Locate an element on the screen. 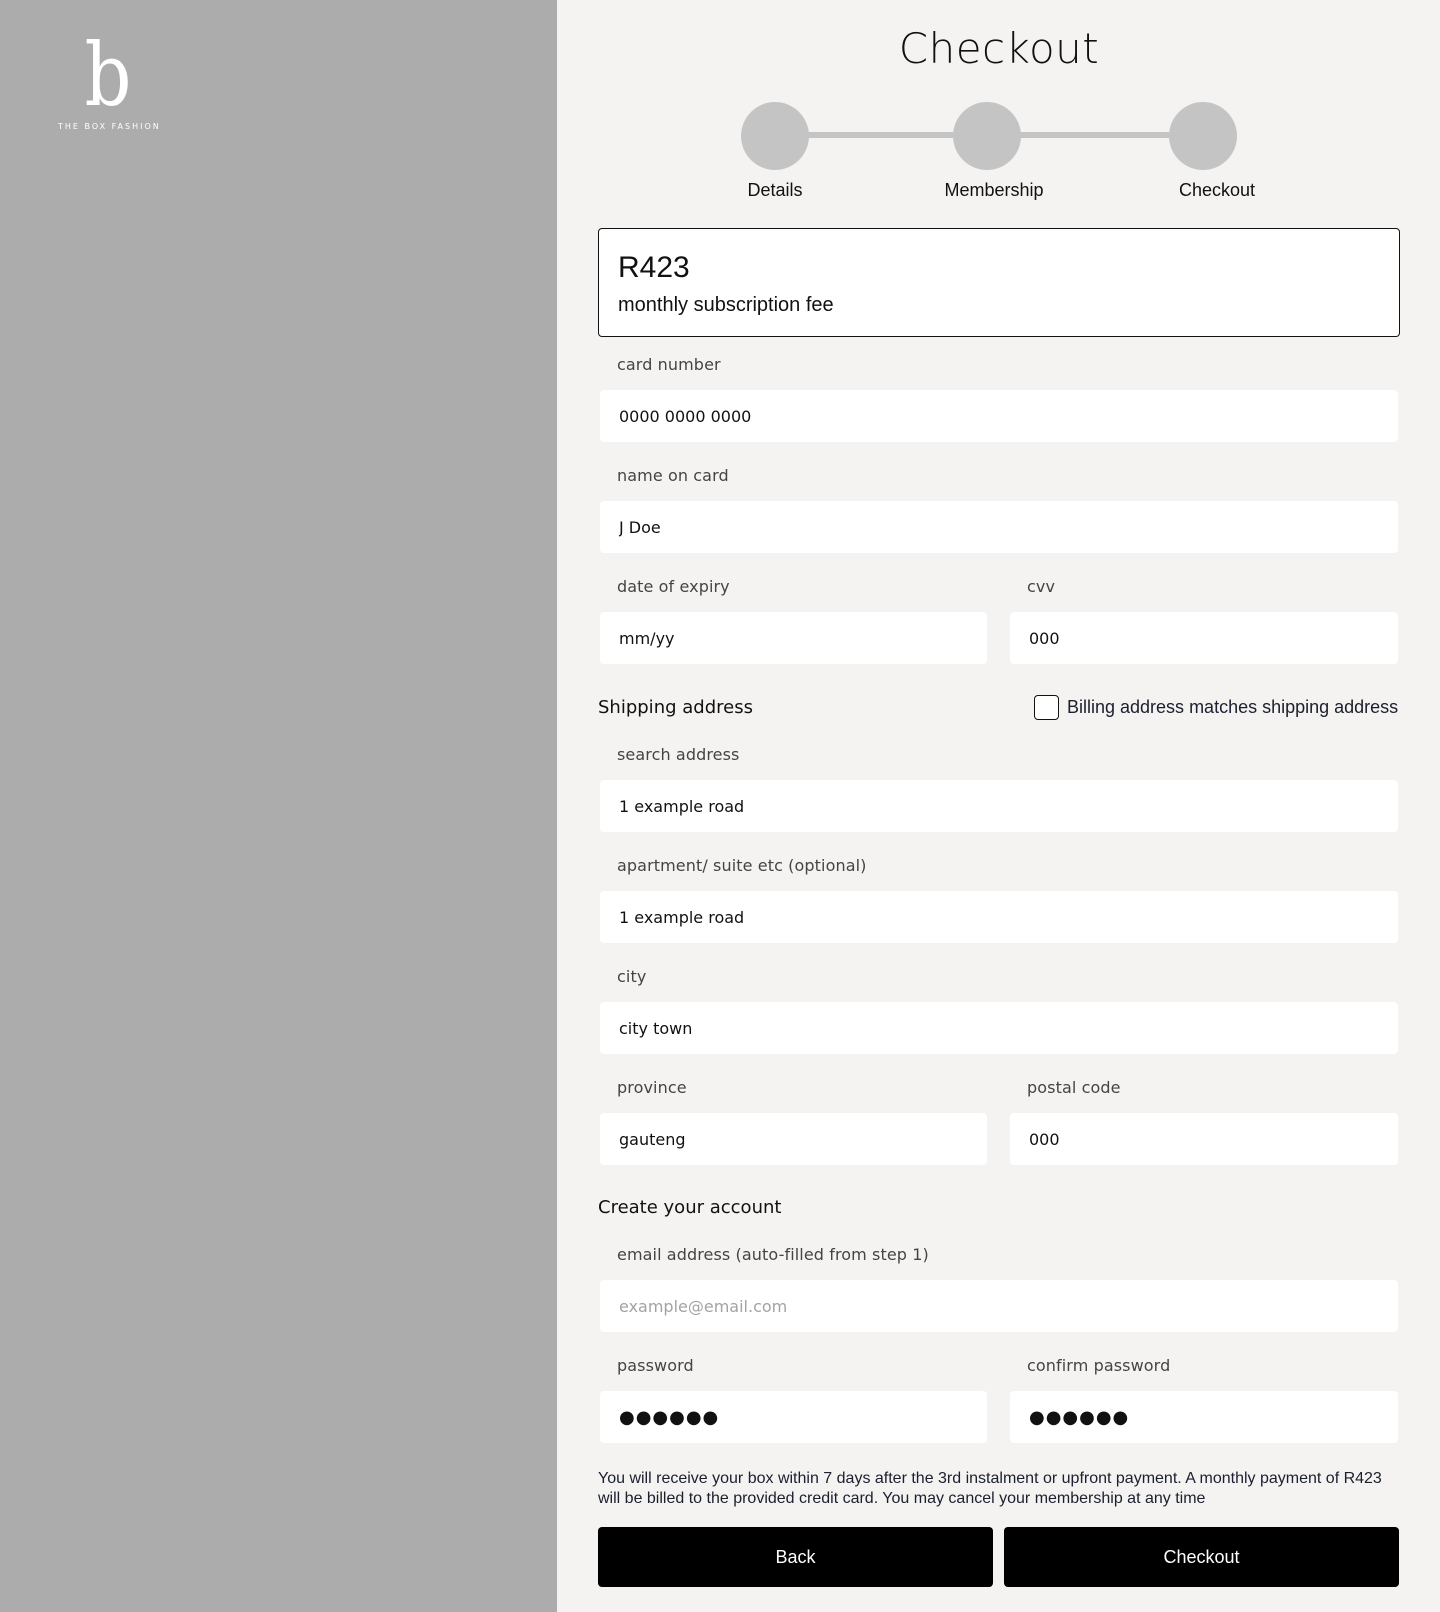  confirm-password-label: confirm password is located at coordinates (1099, 1365).